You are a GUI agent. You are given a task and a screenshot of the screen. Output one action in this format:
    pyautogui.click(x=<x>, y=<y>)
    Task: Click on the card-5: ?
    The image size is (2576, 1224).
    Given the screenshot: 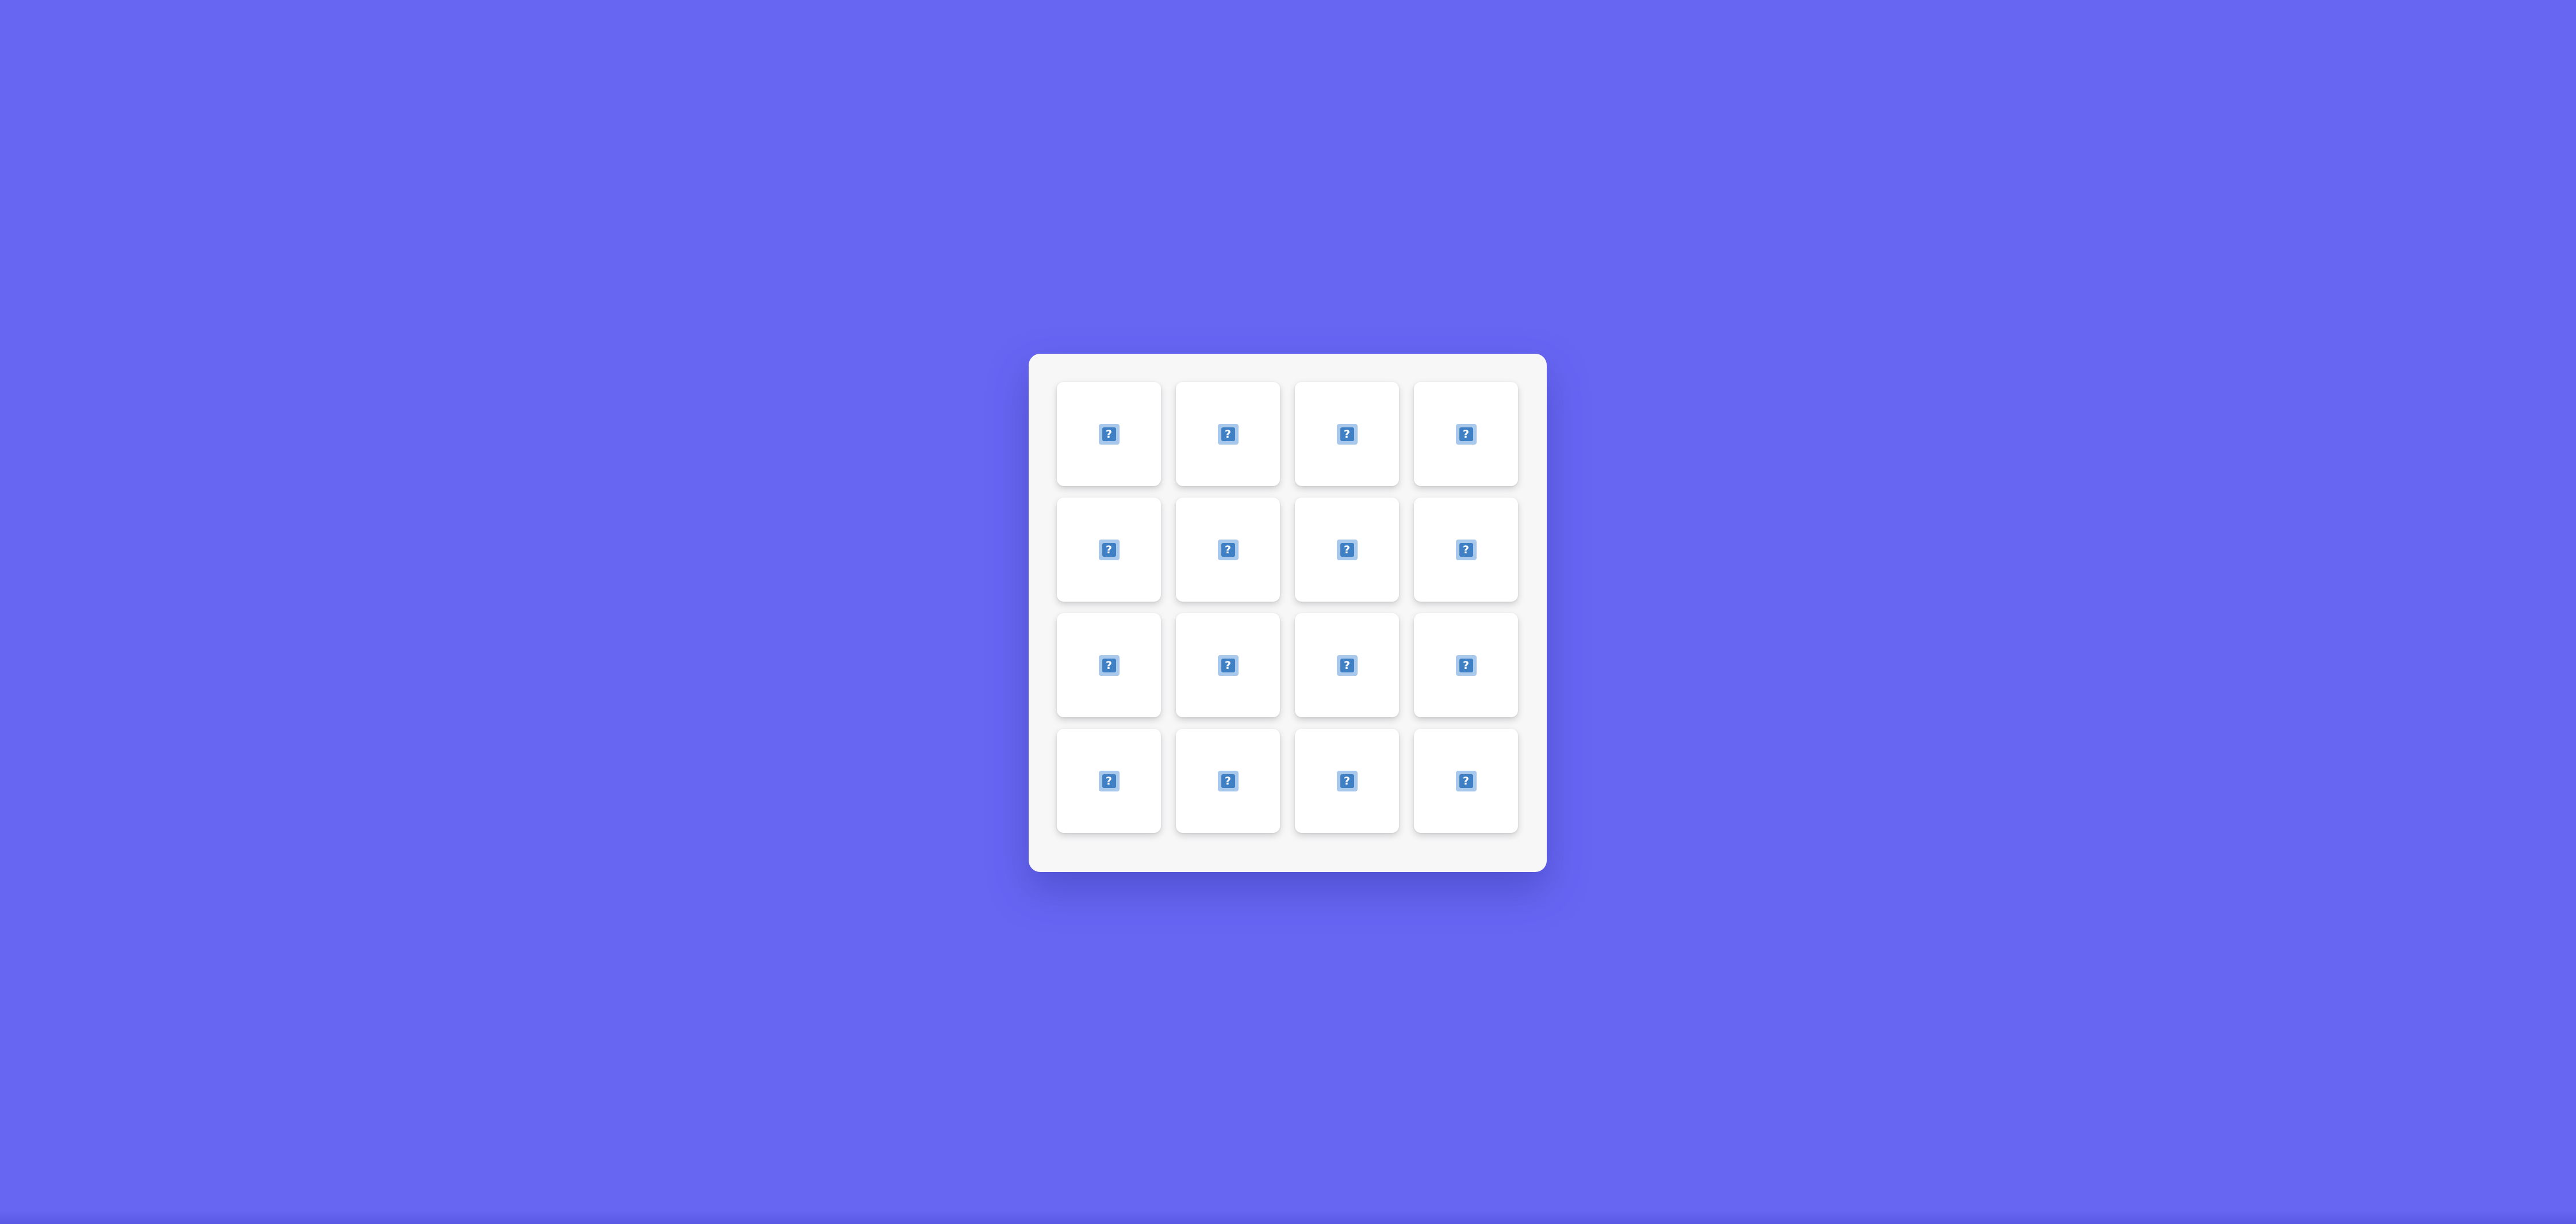 What is the action you would take?
    pyautogui.click(x=1109, y=550)
    